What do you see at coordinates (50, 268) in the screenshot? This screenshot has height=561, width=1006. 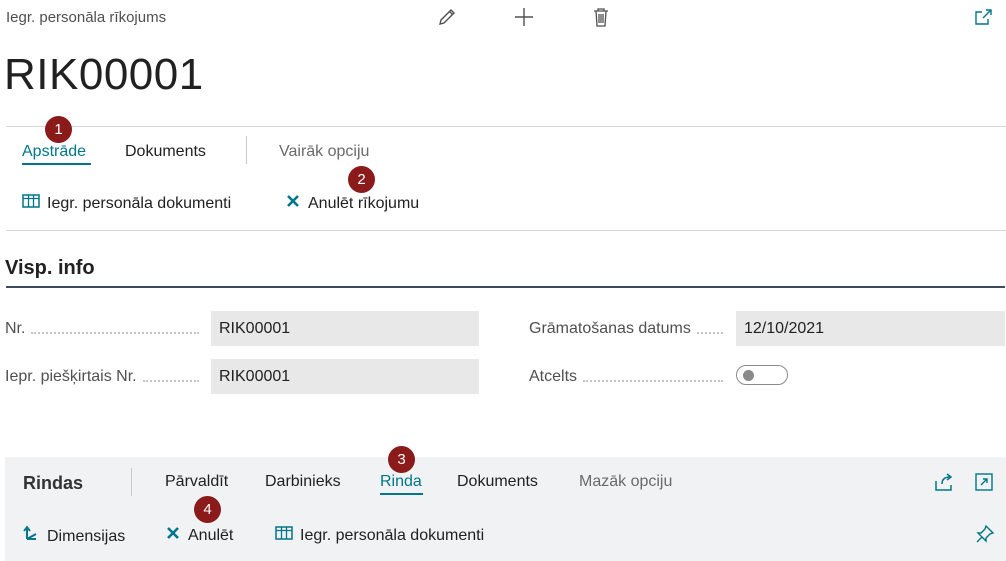 I see `section-title-general: Visp. info` at bounding box center [50, 268].